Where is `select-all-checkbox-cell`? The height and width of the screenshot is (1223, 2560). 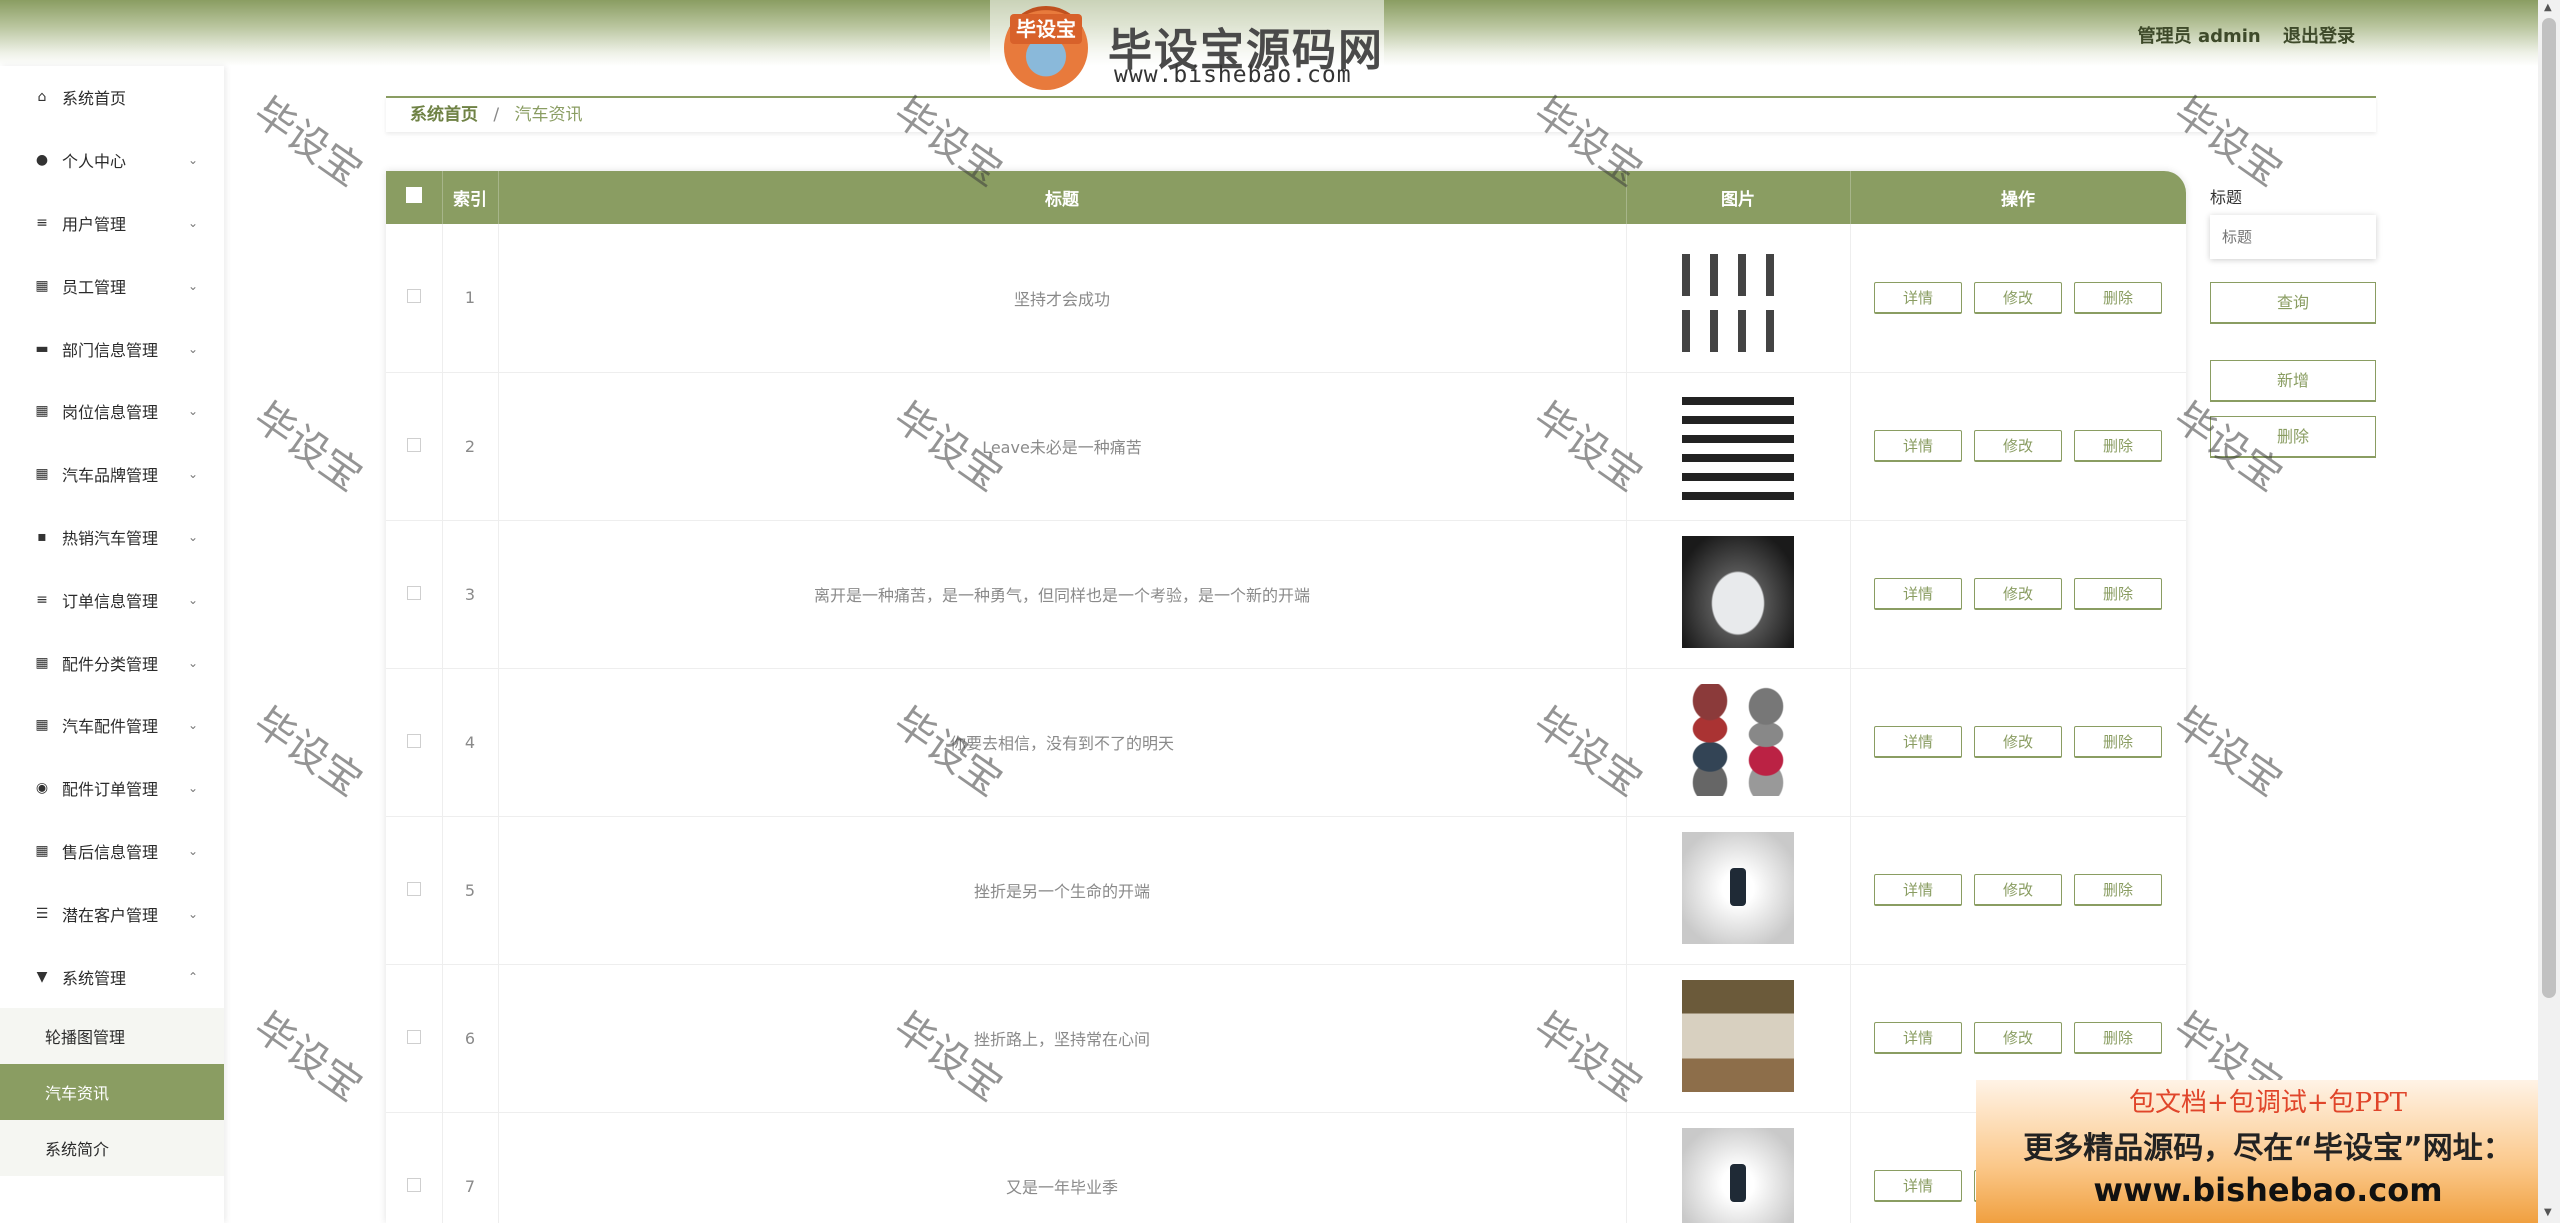
select-all-checkbox-cell is located at coordinates (414, 197).